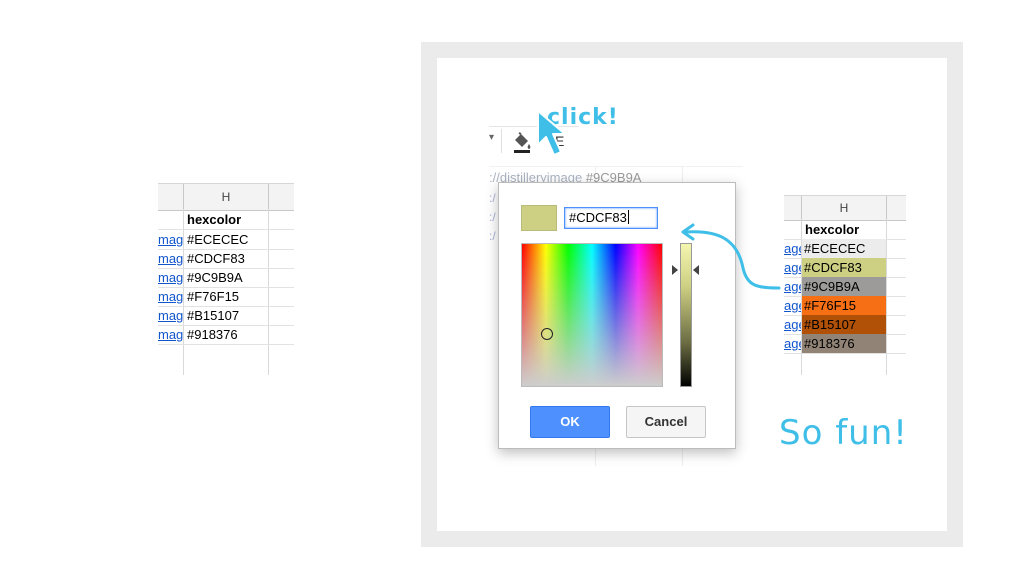 The image size is (1024, 584). I want to click on toolbar-divider, so click(501, 141).